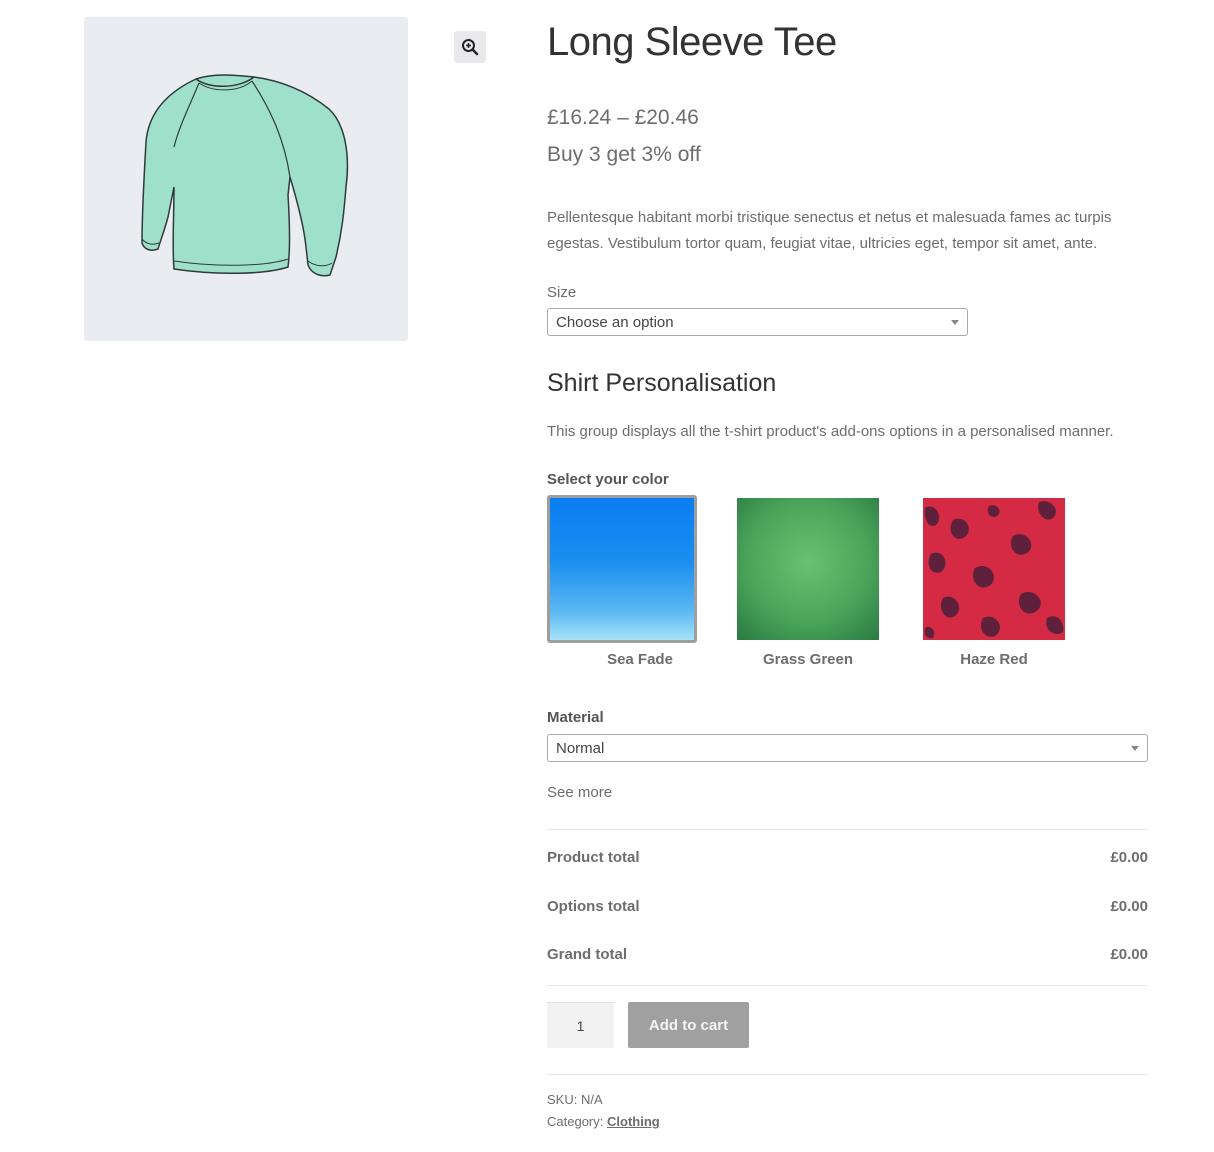 This screenshot has width=1214, height=1152. I want to click on options-total-label: Options total, so click(593, 906).